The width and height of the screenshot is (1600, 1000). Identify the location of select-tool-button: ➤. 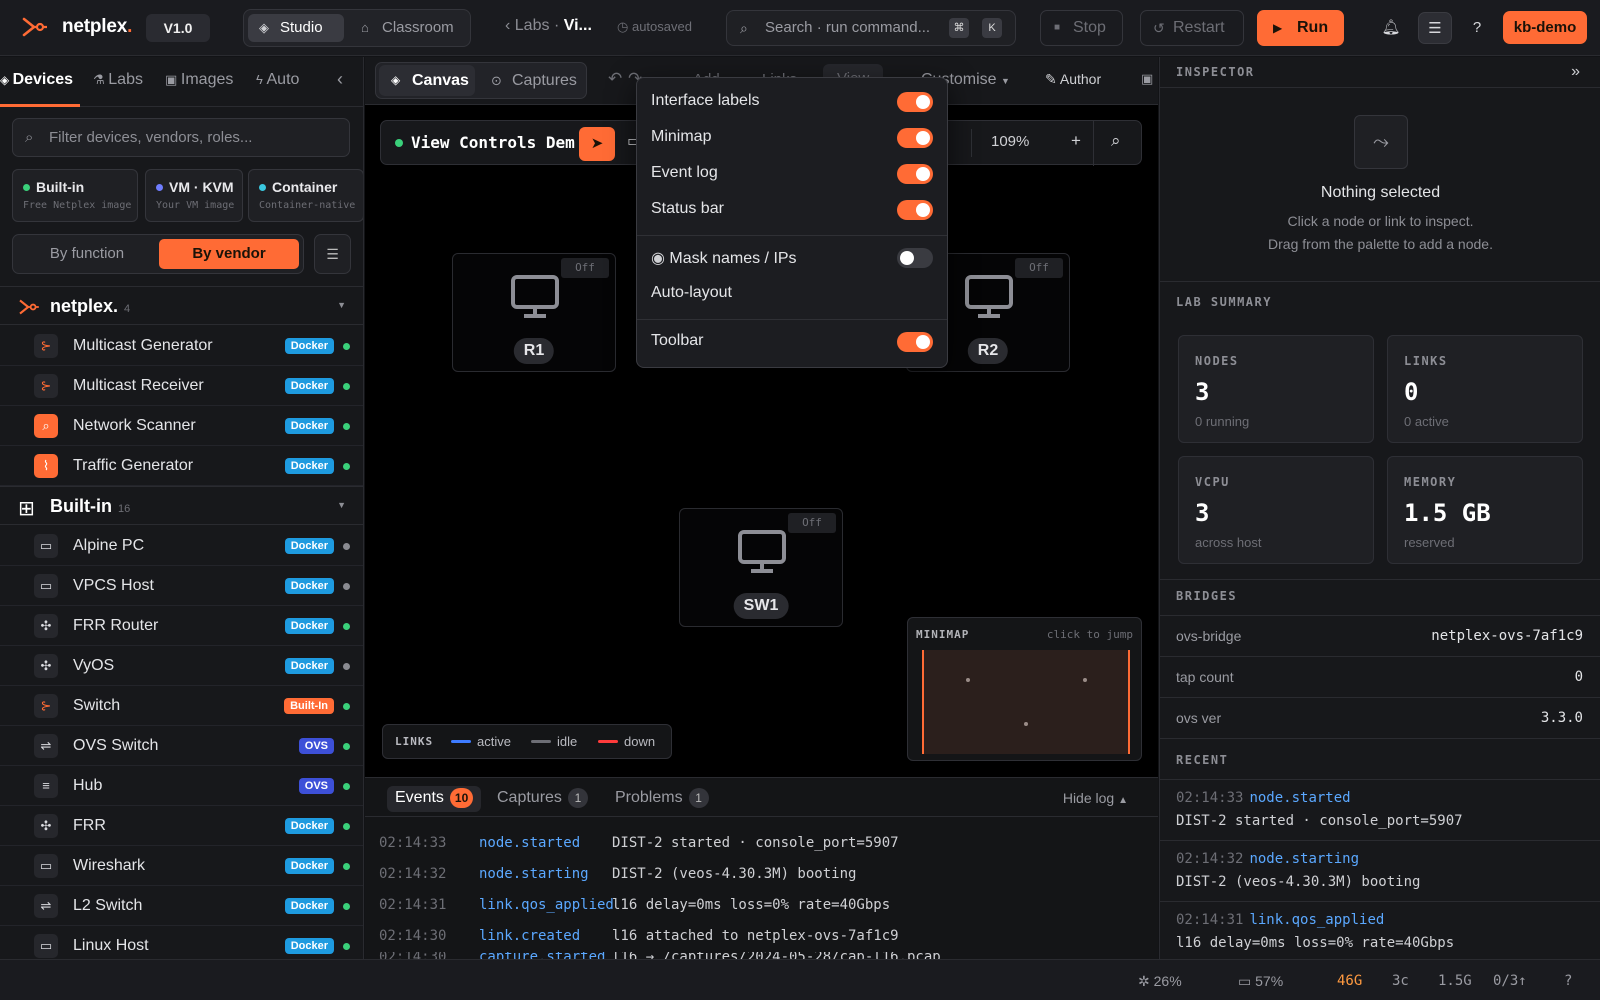
(597, 144).